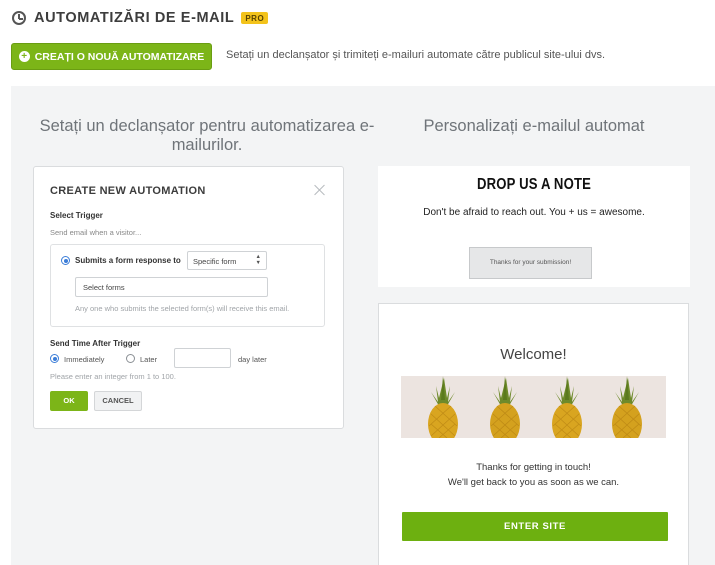  I want to click on email-section-title: Personalizați e-mailul automat, so click(534, 126).